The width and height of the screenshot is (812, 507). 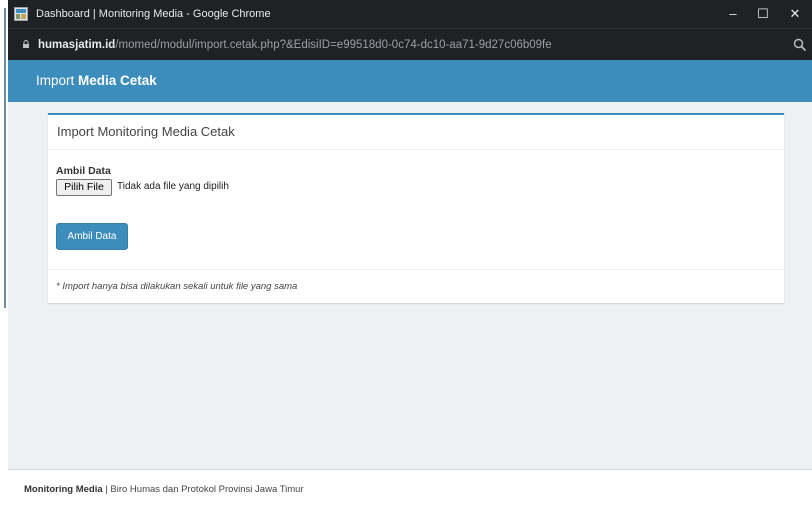 What do you see at coordinates (77, 45) in the screenshot?
I see `url-host: humasjatim.id` at bounding box center [77, 45].